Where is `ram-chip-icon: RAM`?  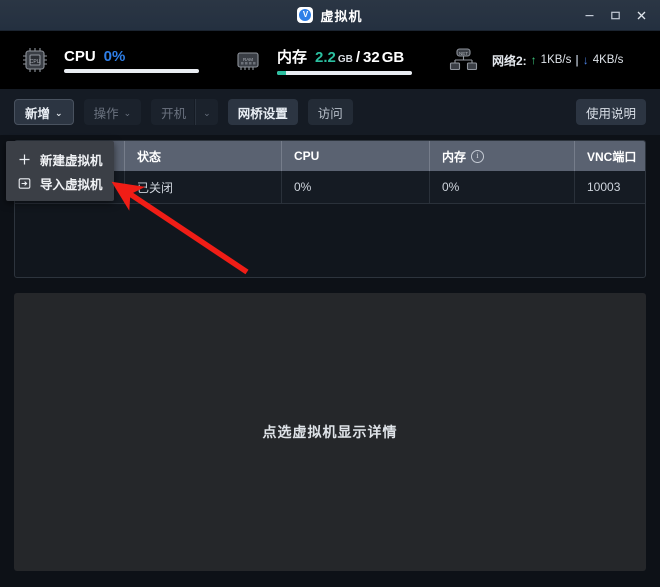
ram-chip-icon: RAM is located at coordinates (248, 60).